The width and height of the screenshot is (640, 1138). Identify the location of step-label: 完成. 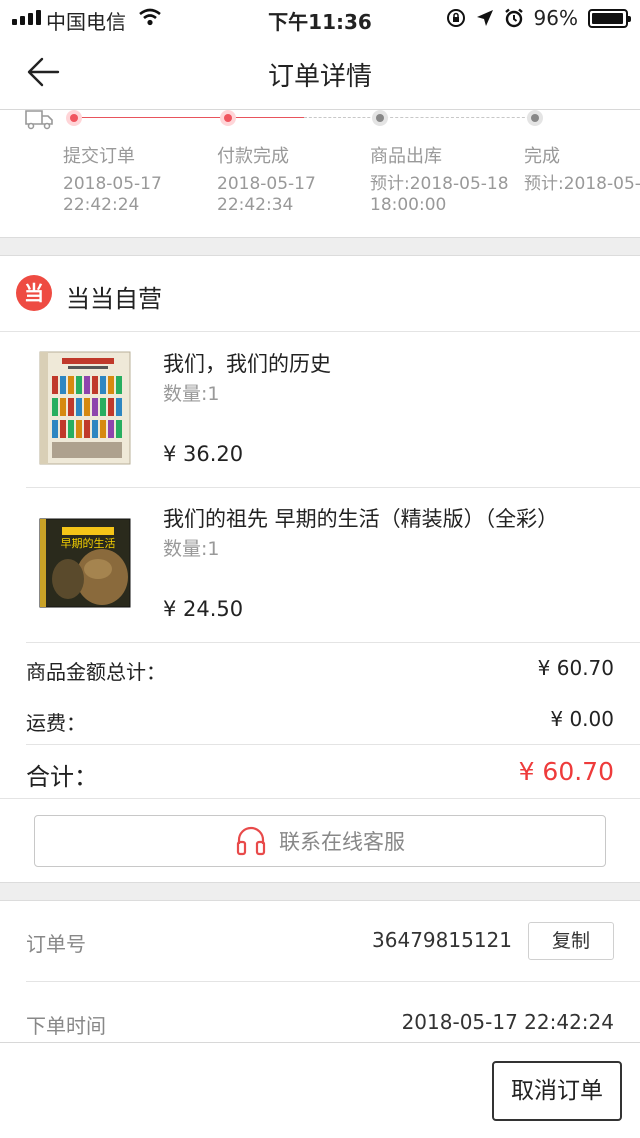
(542, 156).